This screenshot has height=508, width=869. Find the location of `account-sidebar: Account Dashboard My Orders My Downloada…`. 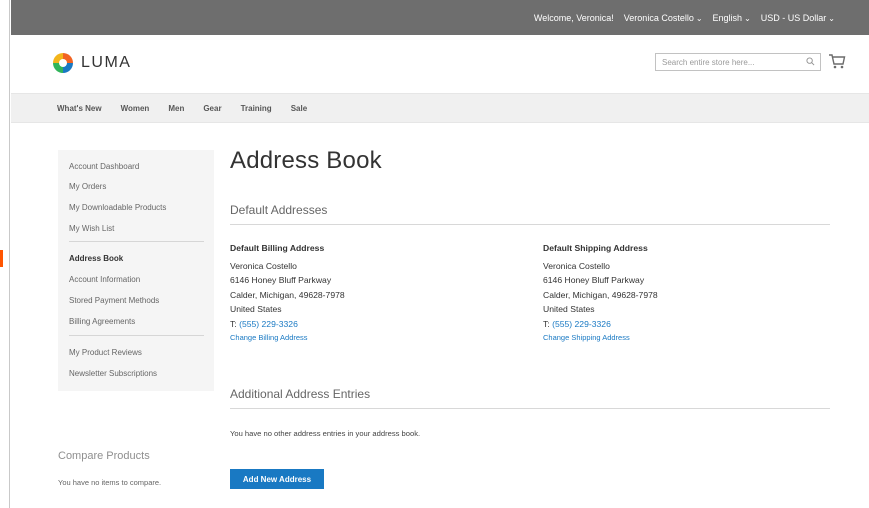

account-sidebar: Account Dashboard My Orders My Downloada… is located at coordinates (136, 270).